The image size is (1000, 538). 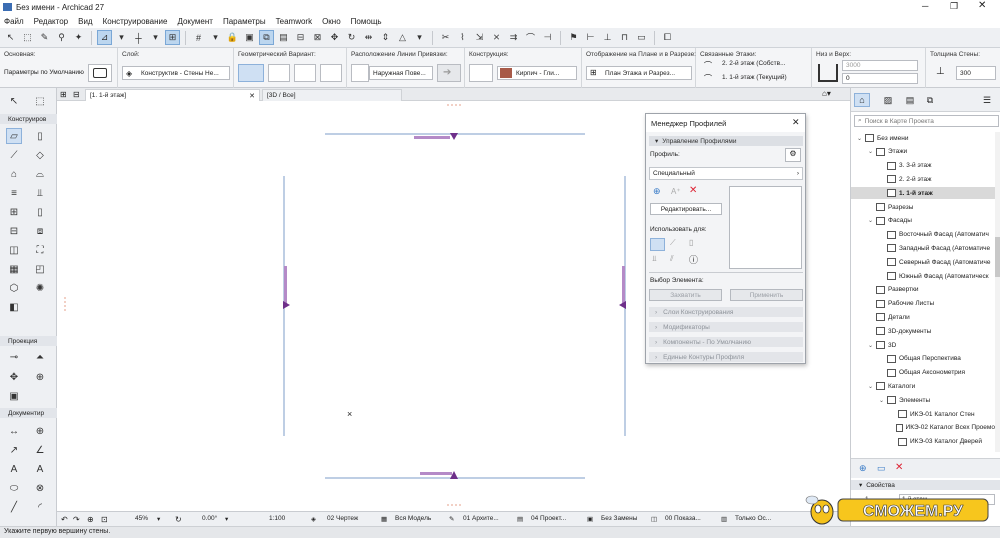 What do you see at coordinates (888, 100) in the screenshot?
I see `view-map-icon: ▨` at bounding box center [888, 100].